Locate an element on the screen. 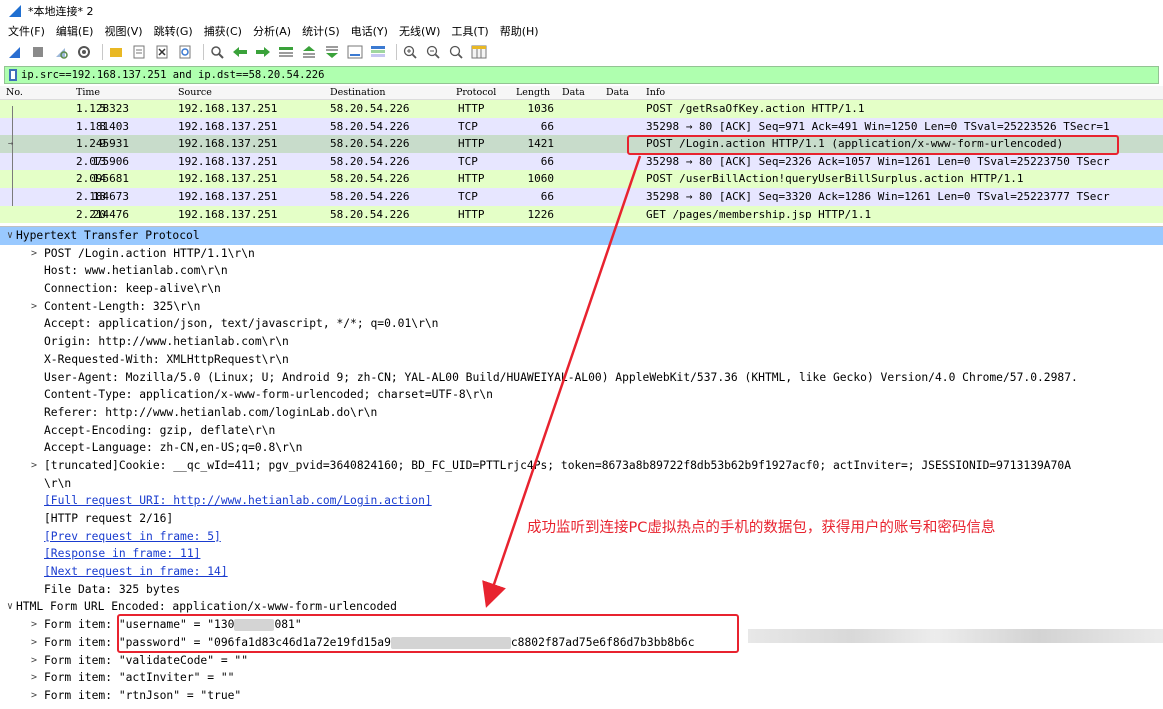 Image resolution: width=1163 pixels, height=709 pixels. tree-item: Connection: keep-alive\r\n is located at coordinates (581, 289).